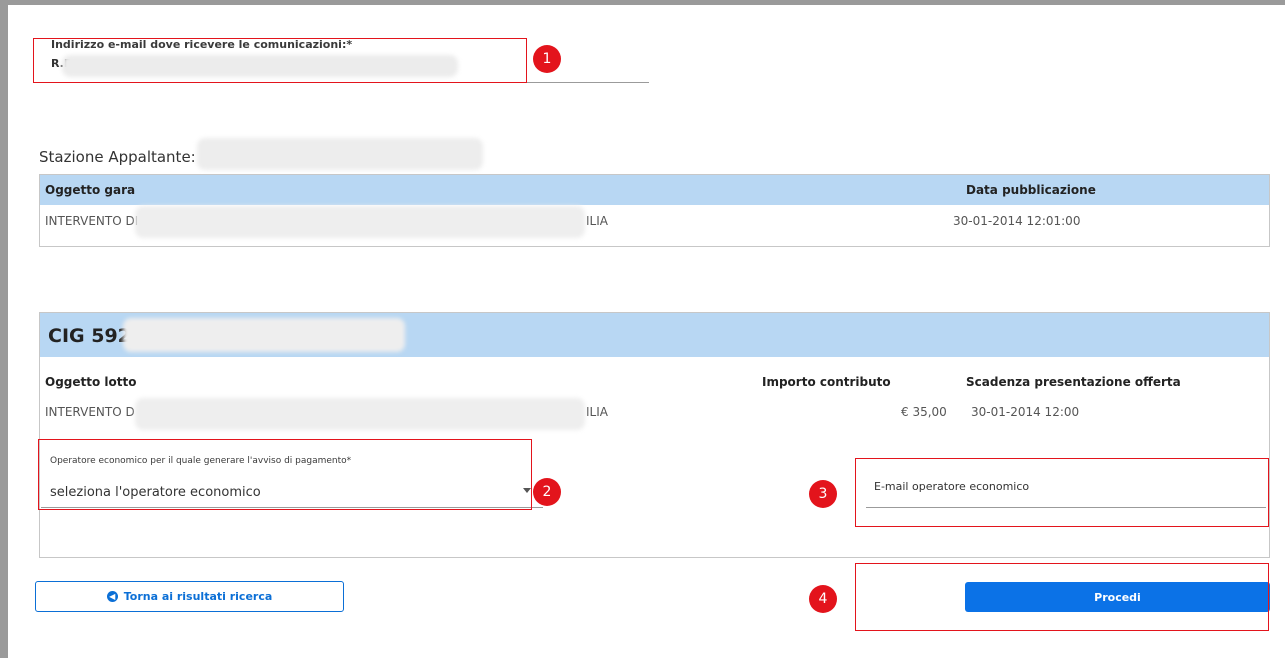  Describe the element at coordinates (1031, 190) in the screenshot. I see `column-header-data-pubblicazione: Data pubblicazione` at that location.